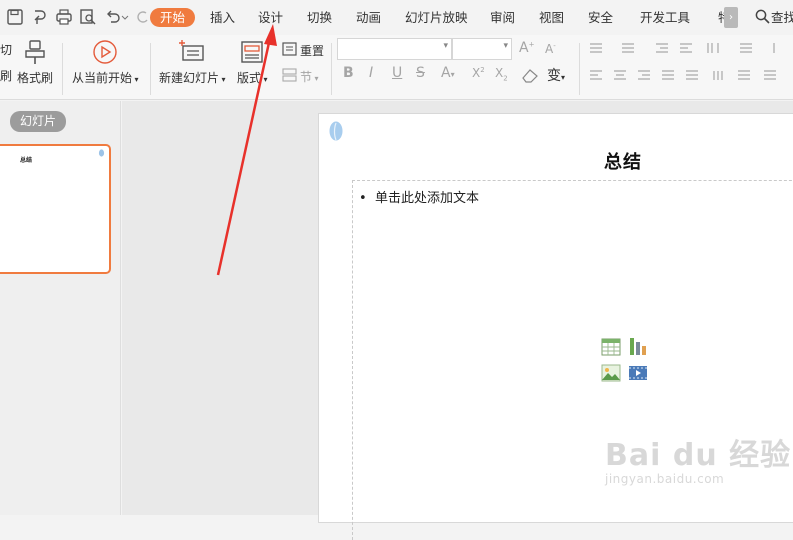 Image resolution: width=793 pixels, height=540 pixels. What do you see at coordinates (638, 373) in the screenshot?
I see `insert-video-icon` at bounding box center [638, 373].